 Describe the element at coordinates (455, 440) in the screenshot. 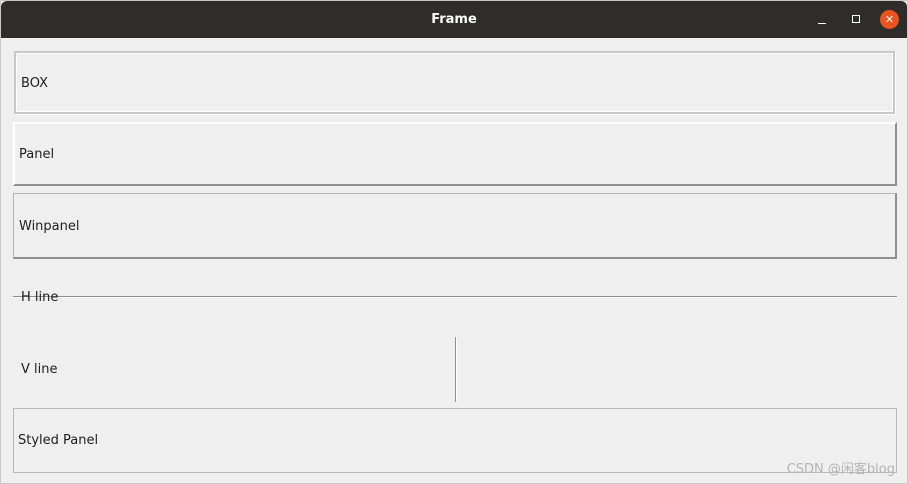

I see `styled-panel-frame` at that location.